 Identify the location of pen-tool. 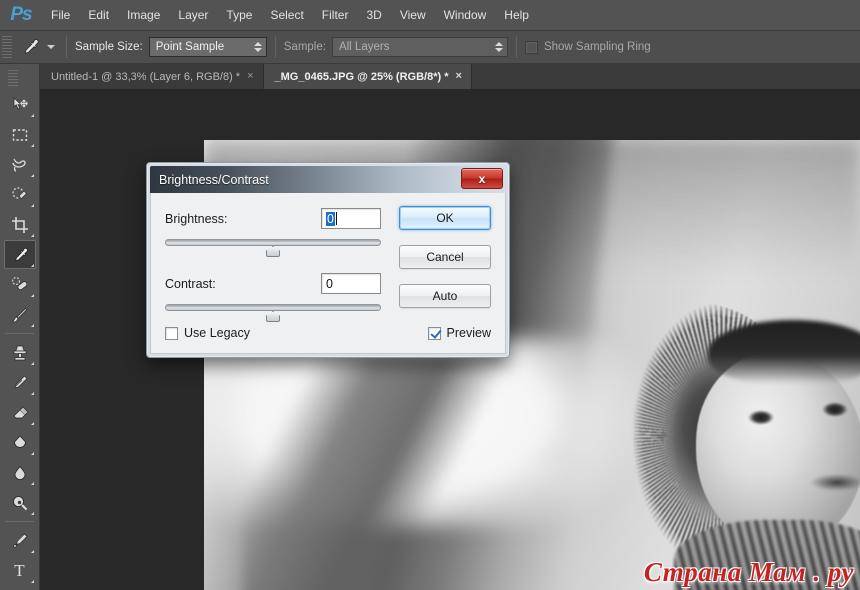
(20, 540).